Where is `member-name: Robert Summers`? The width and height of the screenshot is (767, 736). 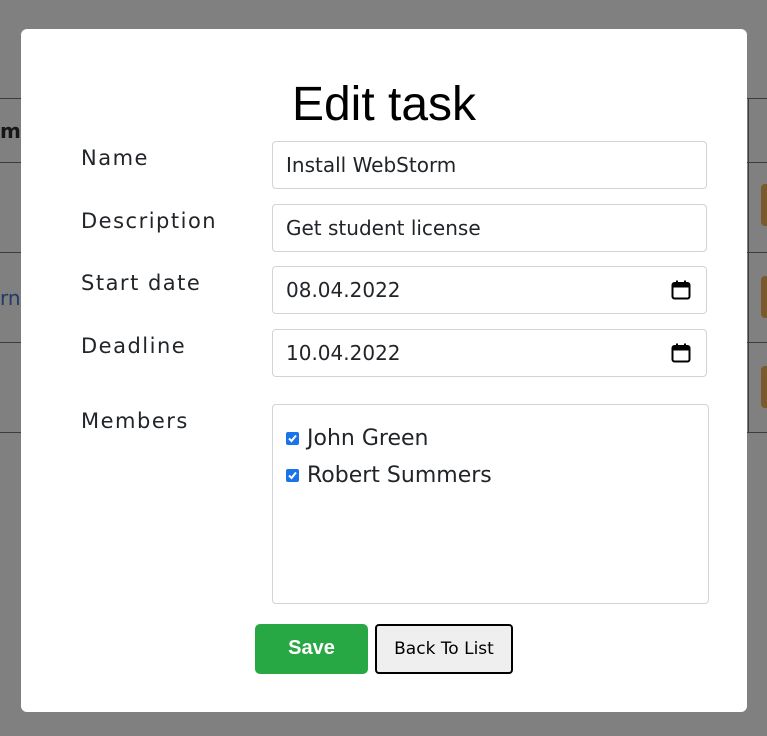
member-name: Robert Summers is located at coordinates (399, 475).